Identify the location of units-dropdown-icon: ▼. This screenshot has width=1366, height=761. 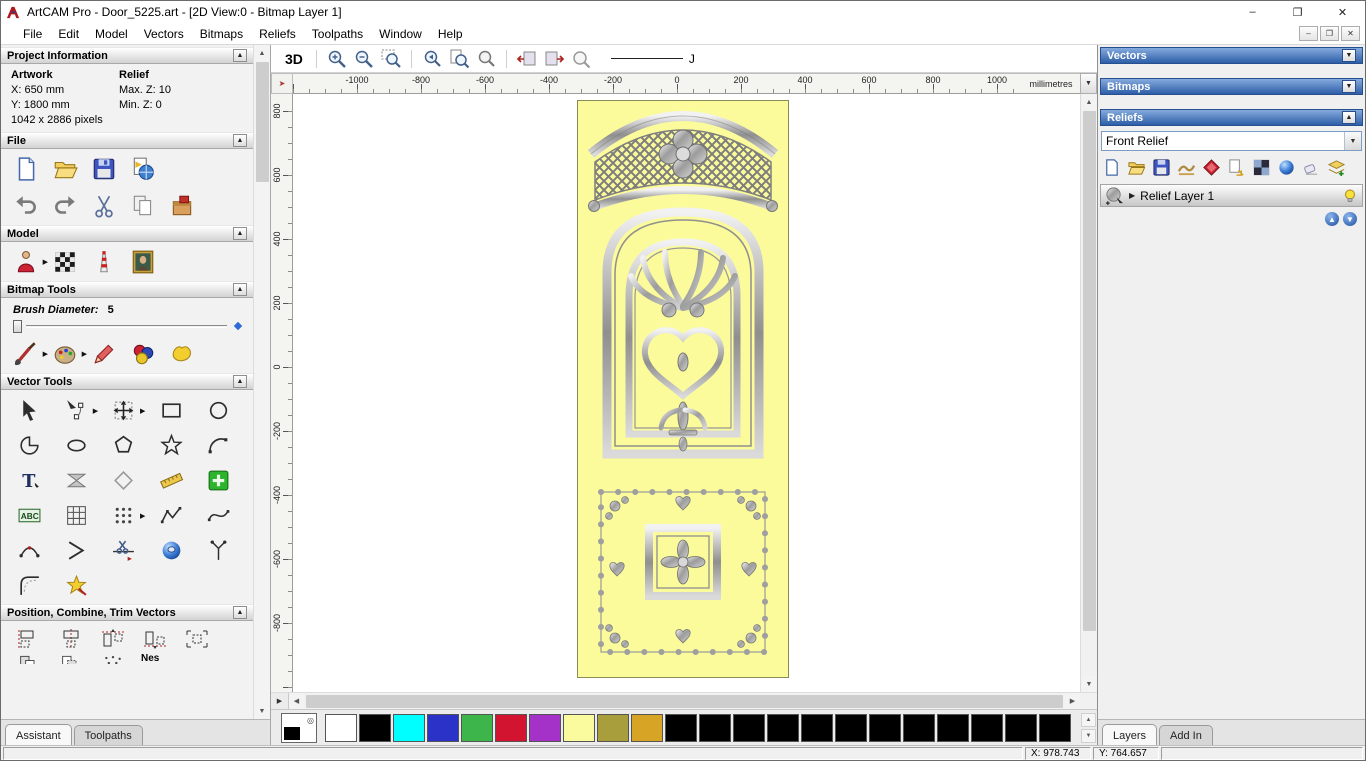
(1088, 83).